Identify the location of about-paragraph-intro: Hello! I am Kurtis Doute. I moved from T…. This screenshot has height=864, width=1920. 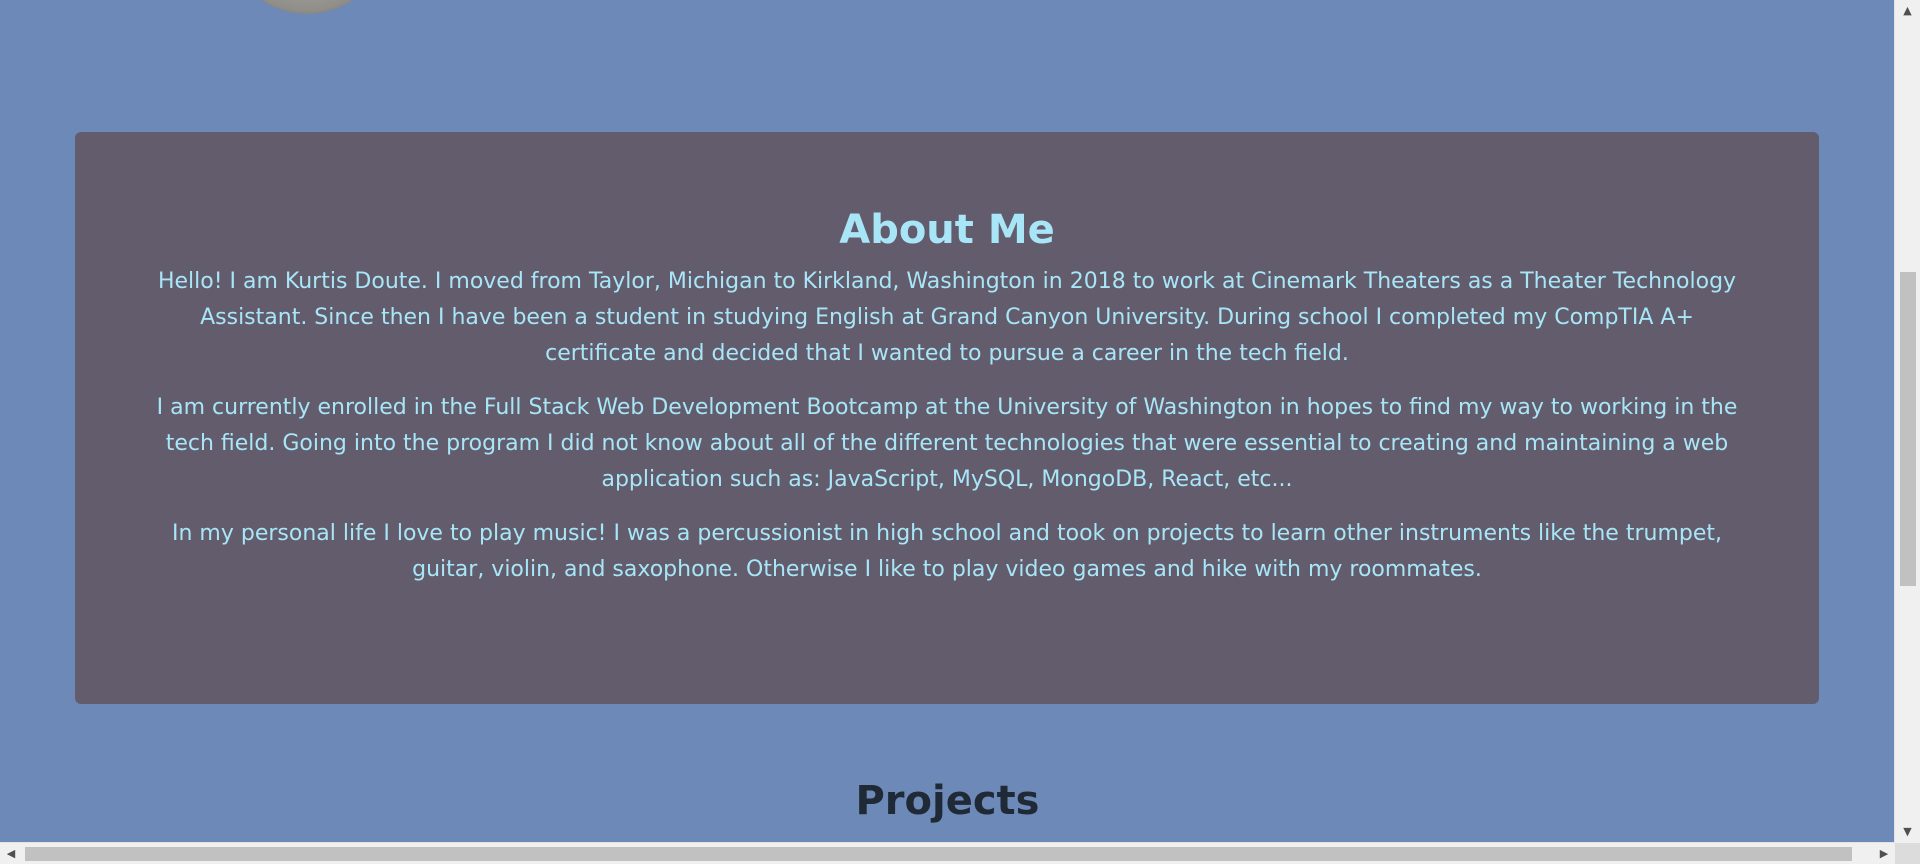
(947, 317).